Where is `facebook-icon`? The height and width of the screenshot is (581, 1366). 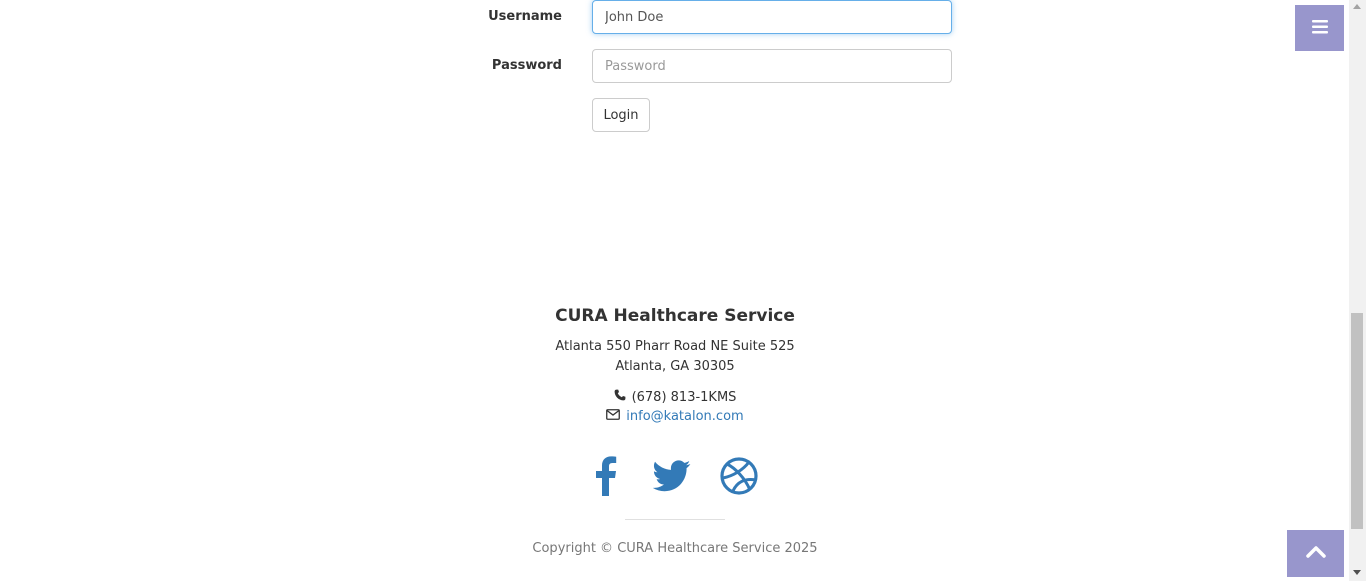
facebook-icon is located at coordinates (606, 478).